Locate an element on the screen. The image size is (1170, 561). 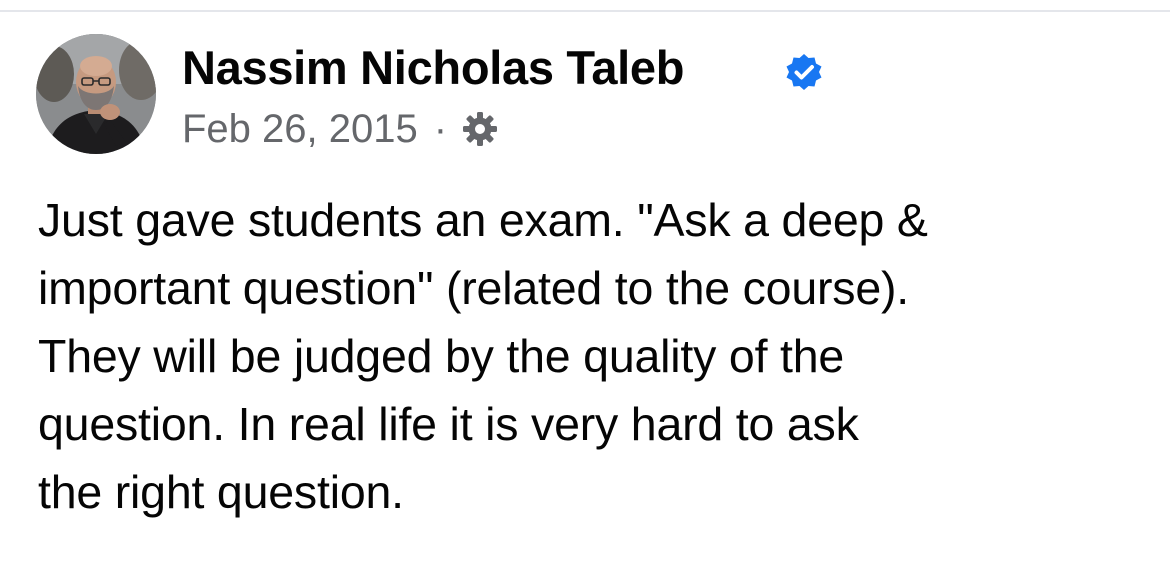
post-meta: Feb 26, 2015 · is located at coordinates (340, 129).